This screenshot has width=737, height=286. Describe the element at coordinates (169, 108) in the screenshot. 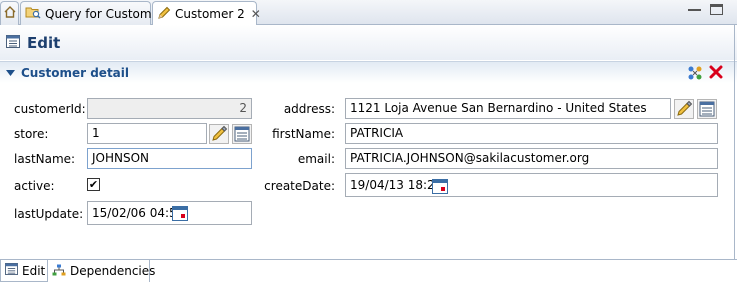

I see `customerId-field: 2` at that location.